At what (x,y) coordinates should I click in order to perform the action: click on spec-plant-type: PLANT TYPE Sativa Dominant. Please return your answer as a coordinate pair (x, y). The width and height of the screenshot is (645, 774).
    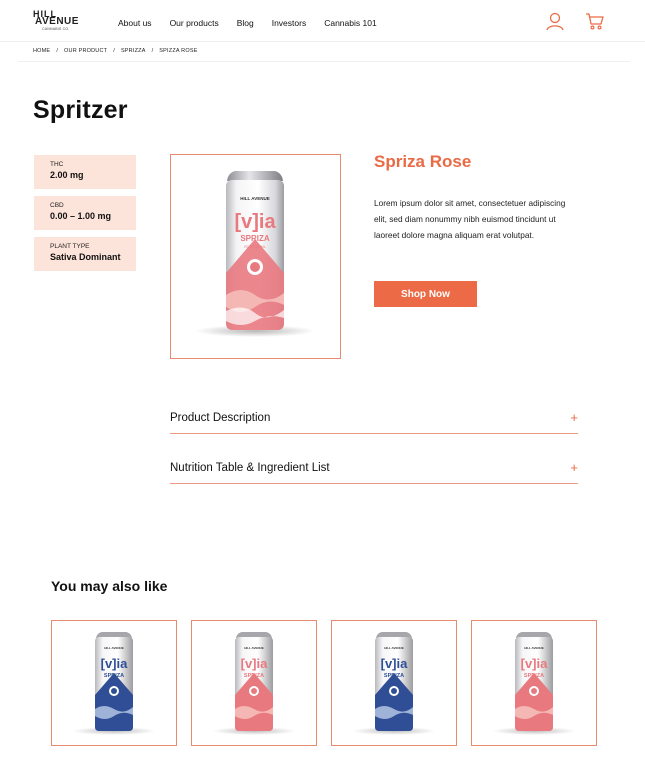
    Looking at the image, I should click on (85, 254).